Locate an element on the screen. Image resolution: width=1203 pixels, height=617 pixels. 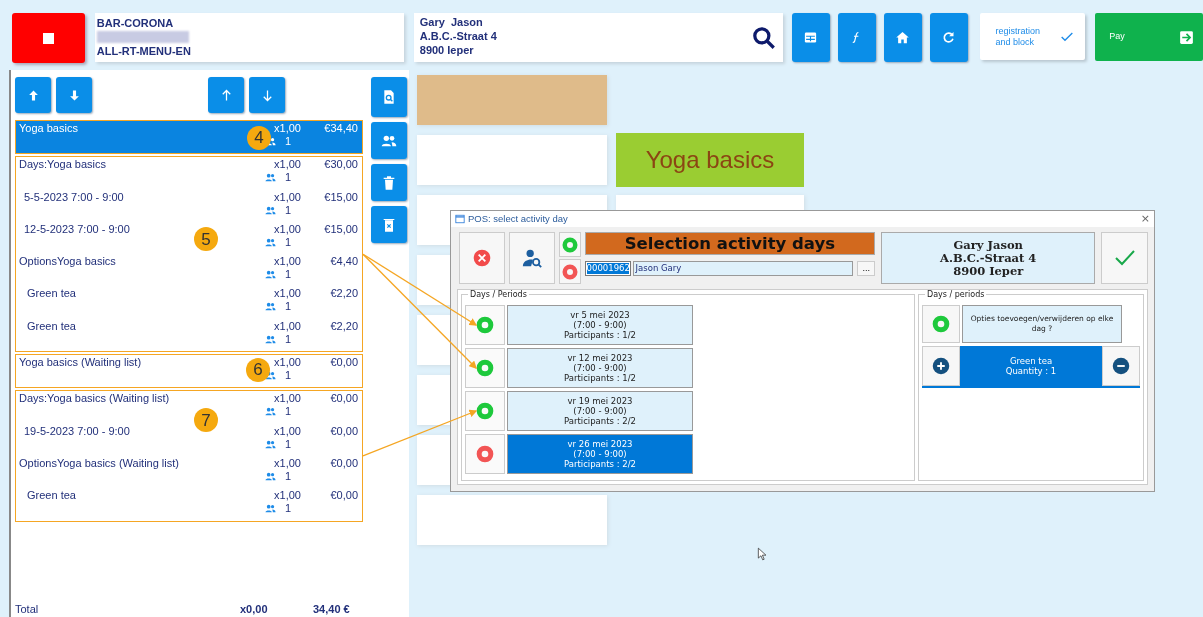
delete-button is located at coordinates (389, 182).